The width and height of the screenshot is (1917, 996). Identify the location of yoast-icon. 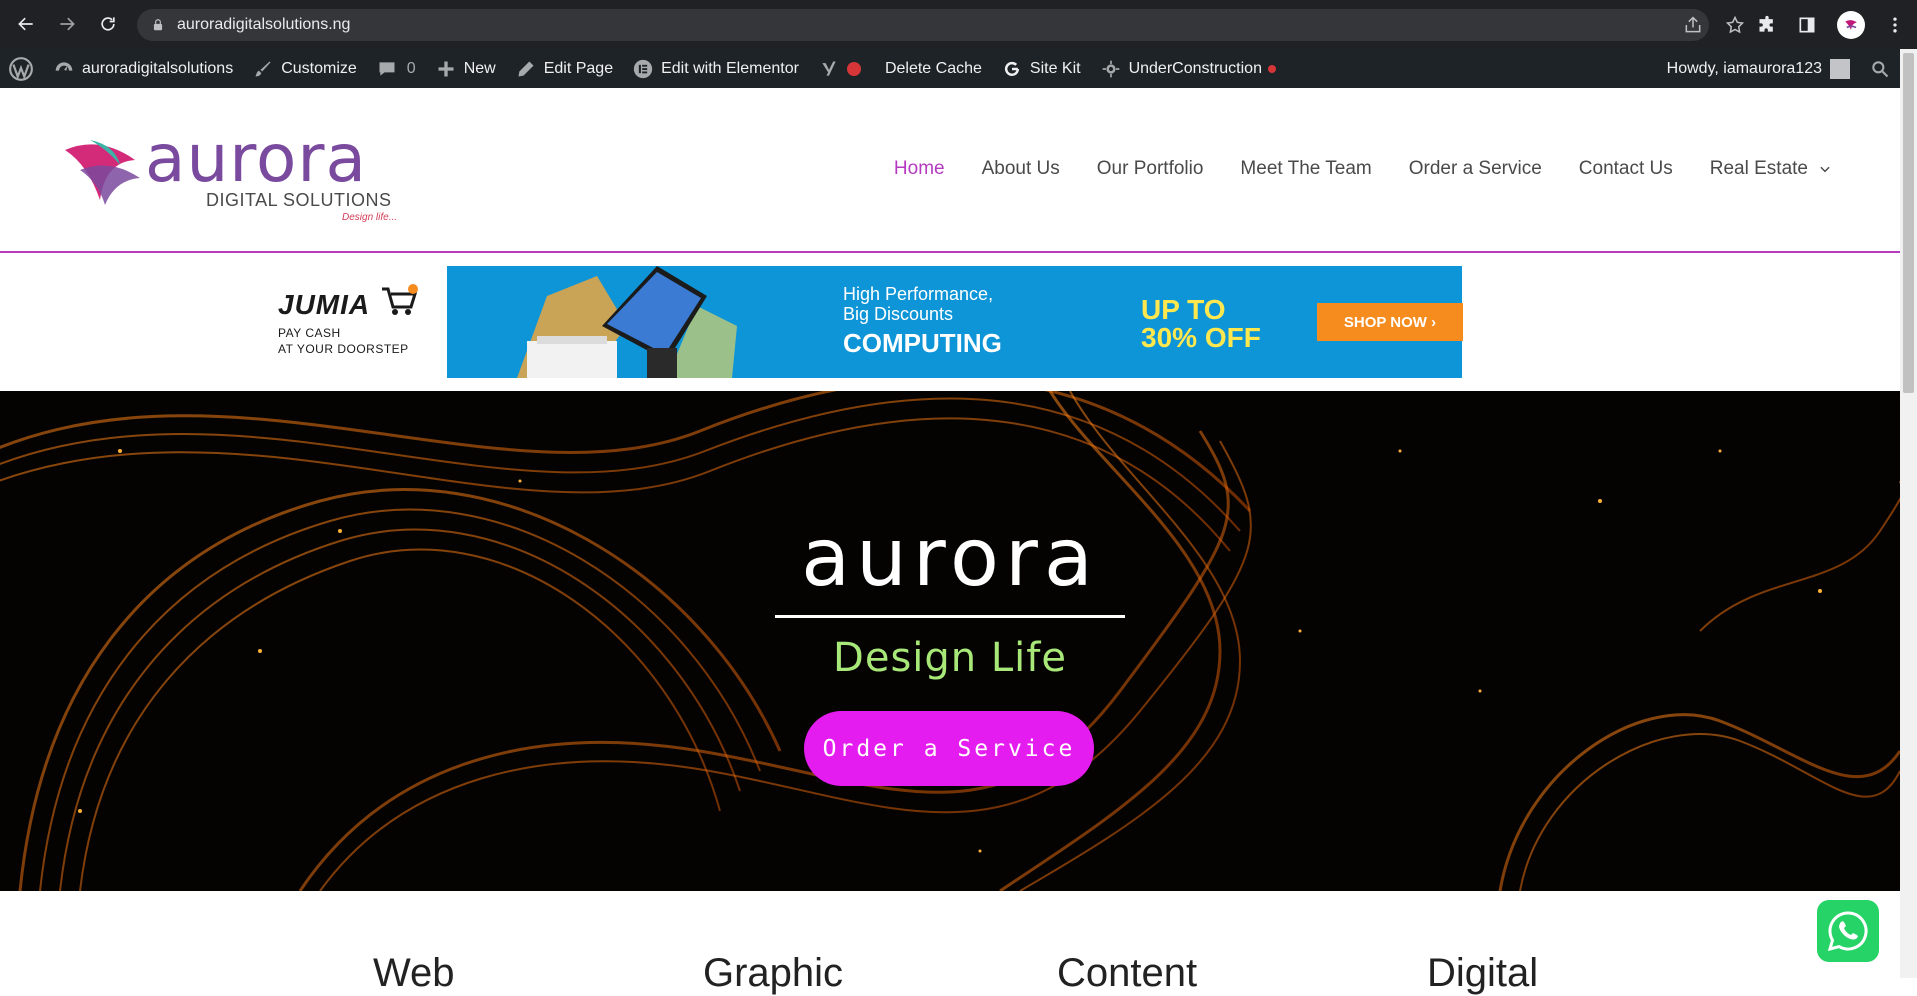
(829, 68).